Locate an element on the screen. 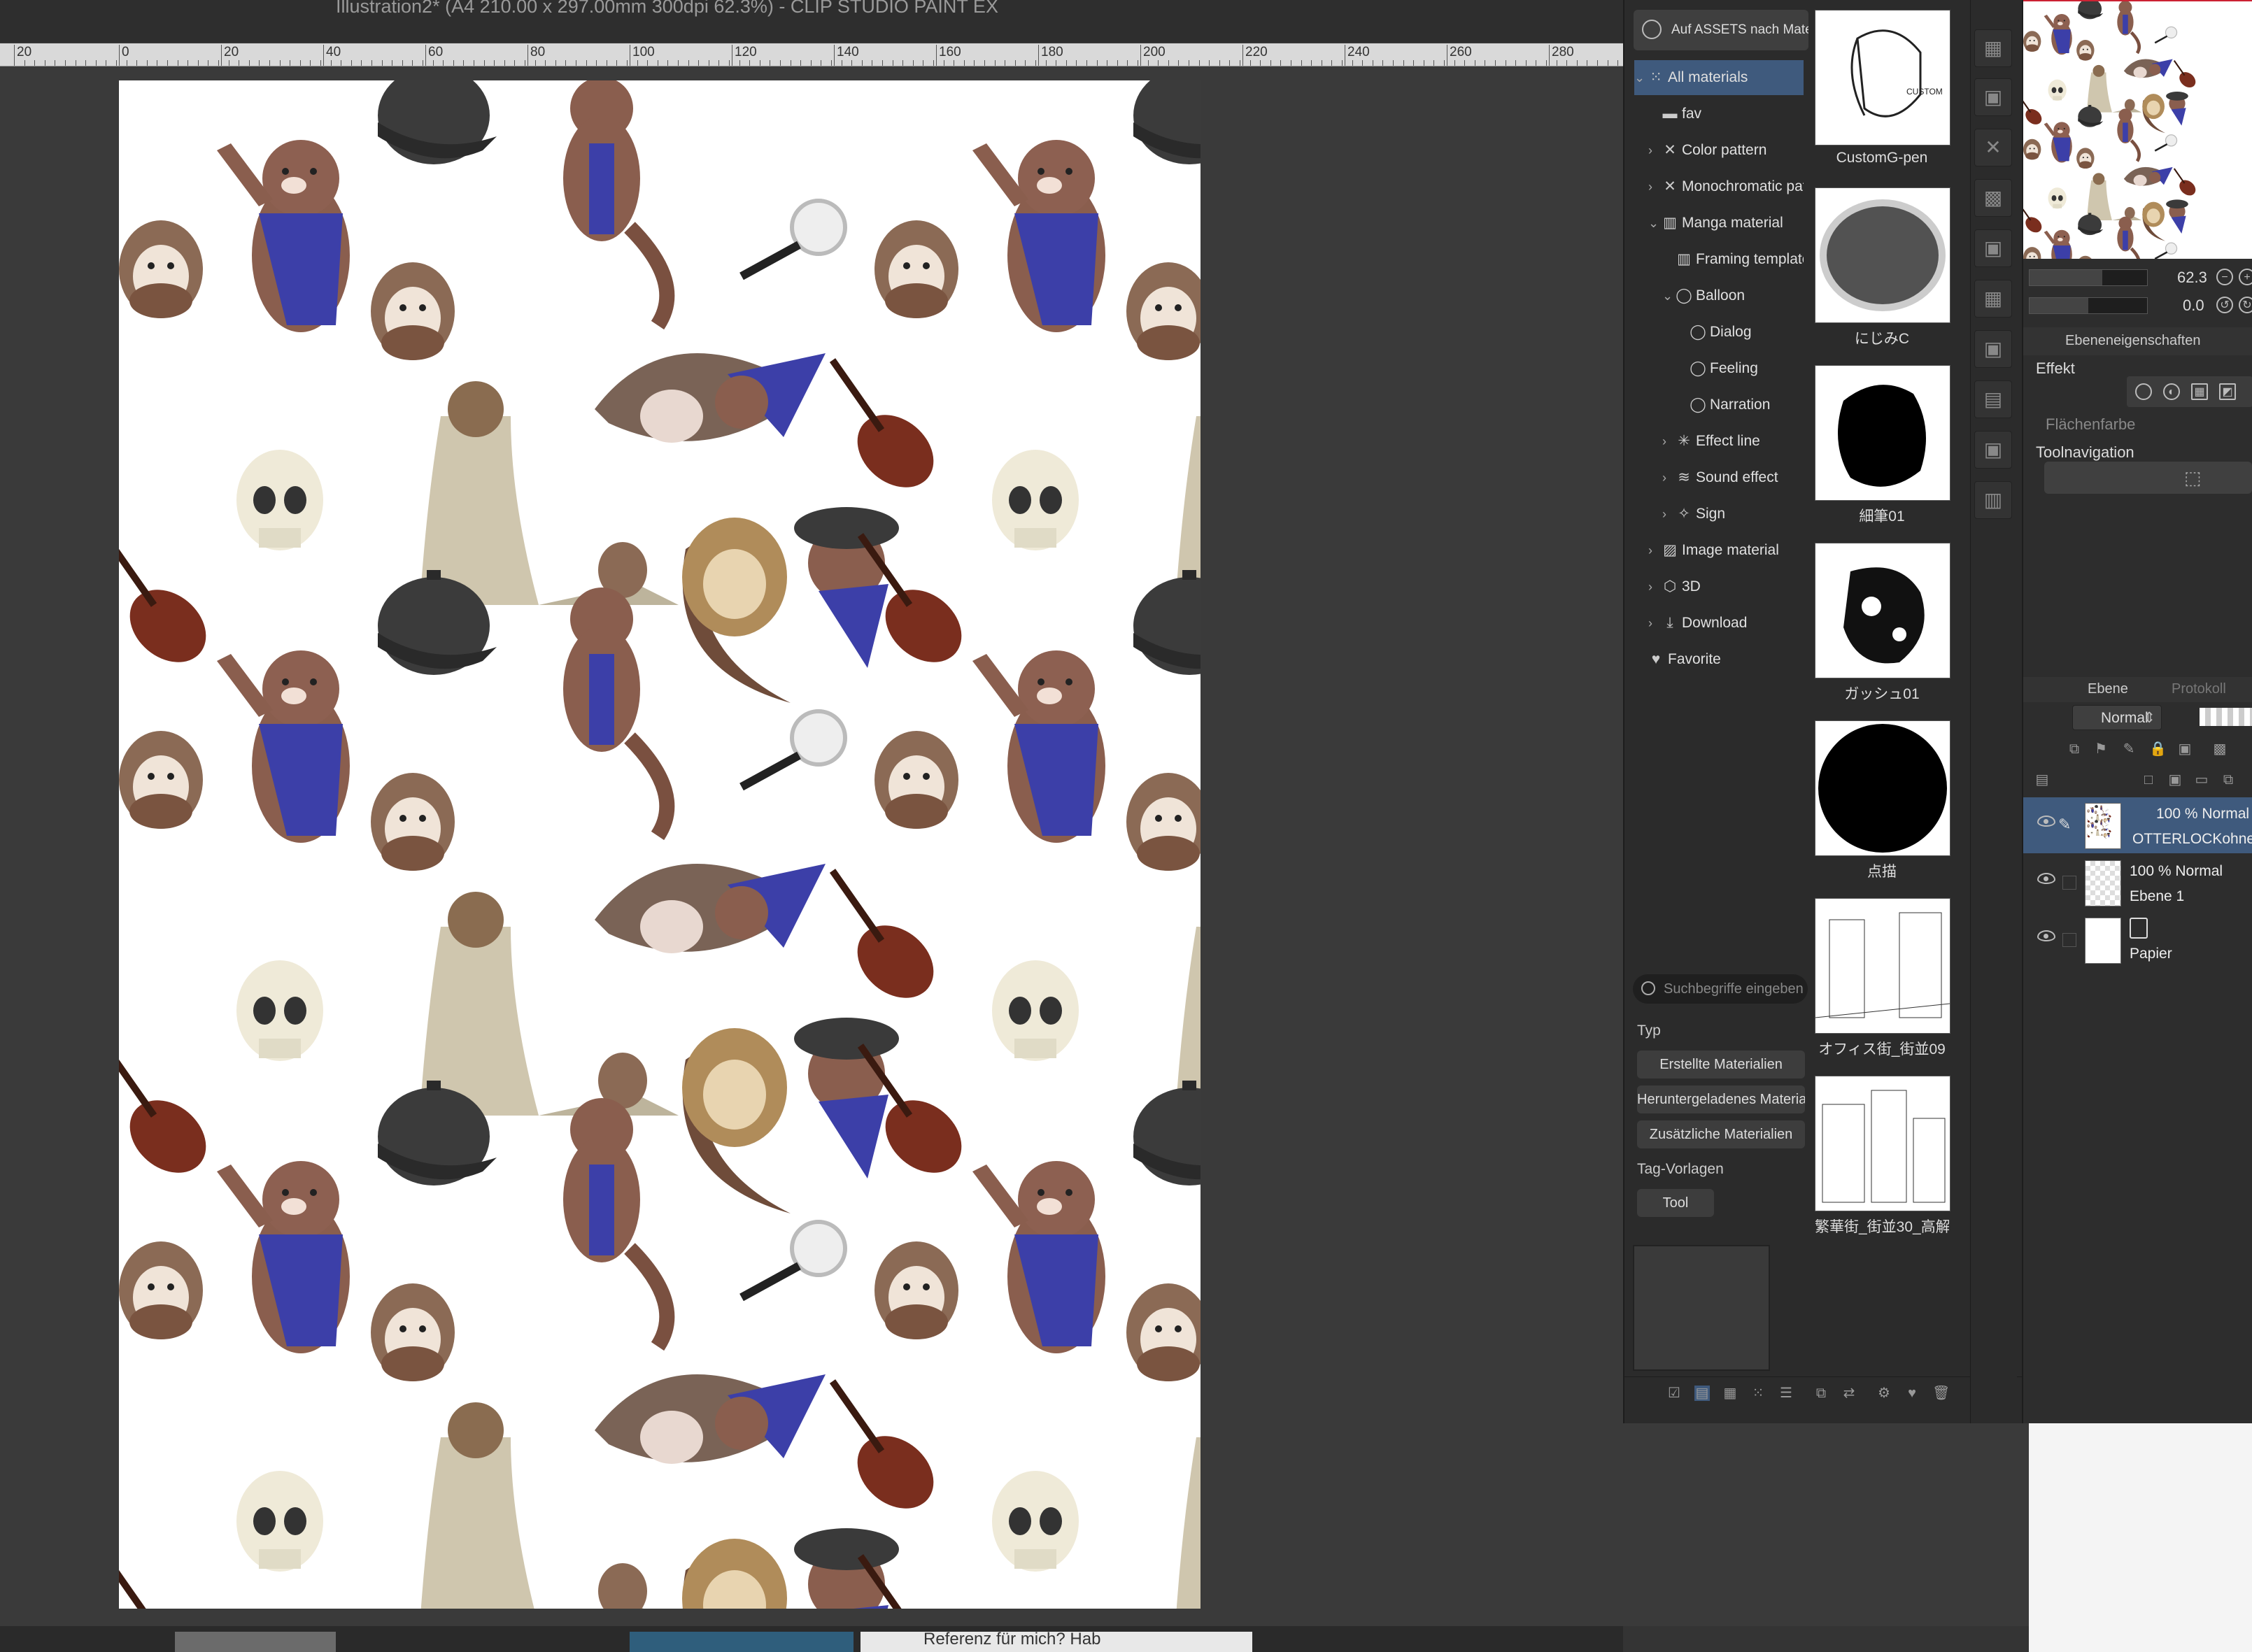 The width and height of the screenshot is (2252, 1652). blend-mode-select: Normal ⇕ is located at coordinates (2117, 717).